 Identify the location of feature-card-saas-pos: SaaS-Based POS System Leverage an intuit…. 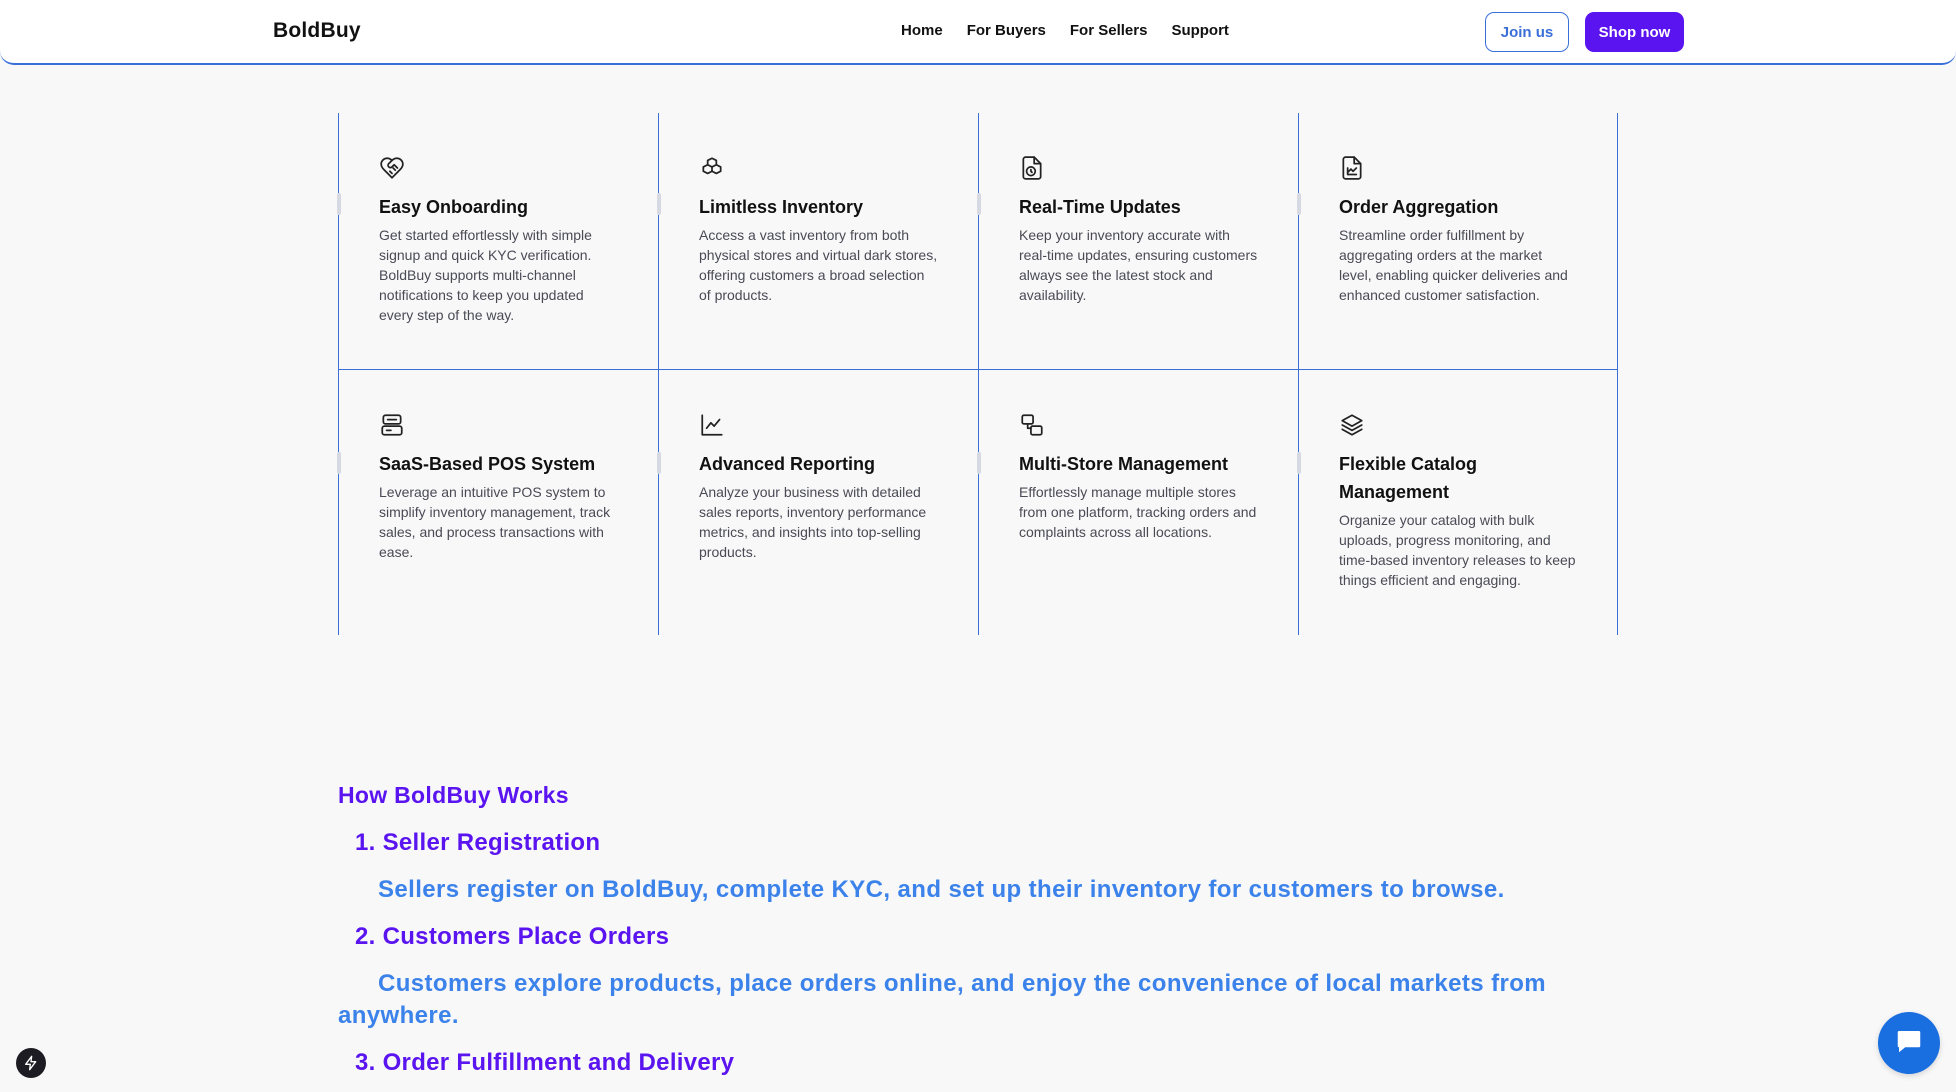
(497, 502).